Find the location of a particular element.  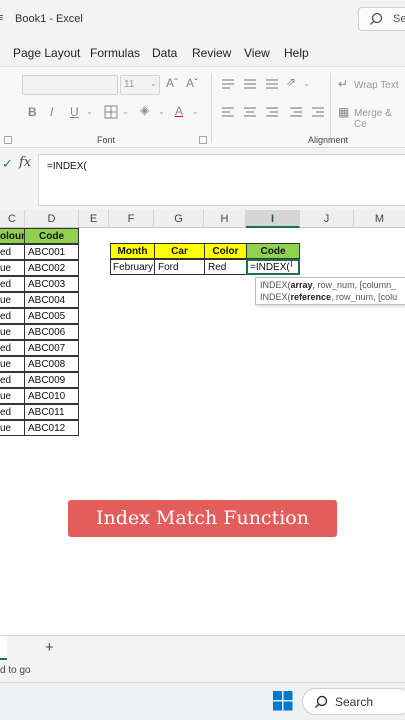

color-value-cell: Red is located at coordinates (225, 267).